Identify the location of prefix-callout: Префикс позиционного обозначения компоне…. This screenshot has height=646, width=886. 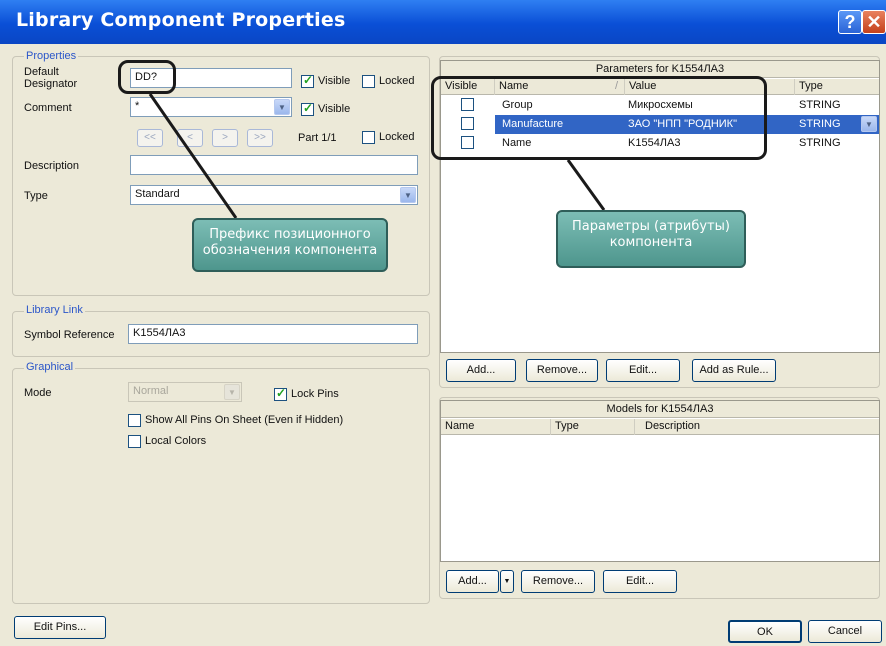
(290, 245).